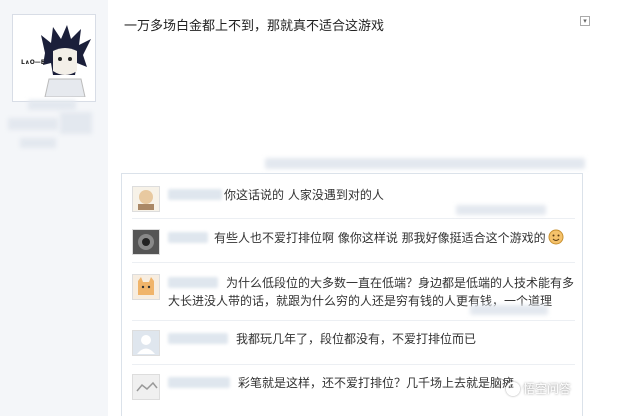 Image resolution: width=640 pixels, height=416 pixels. Describe the element at coordinates (400, 283) in the screenshot. I see `reply-text-line-1: 为什么低段位的大多数一直在低端？身边都是低端的人技术能有多` at that location.